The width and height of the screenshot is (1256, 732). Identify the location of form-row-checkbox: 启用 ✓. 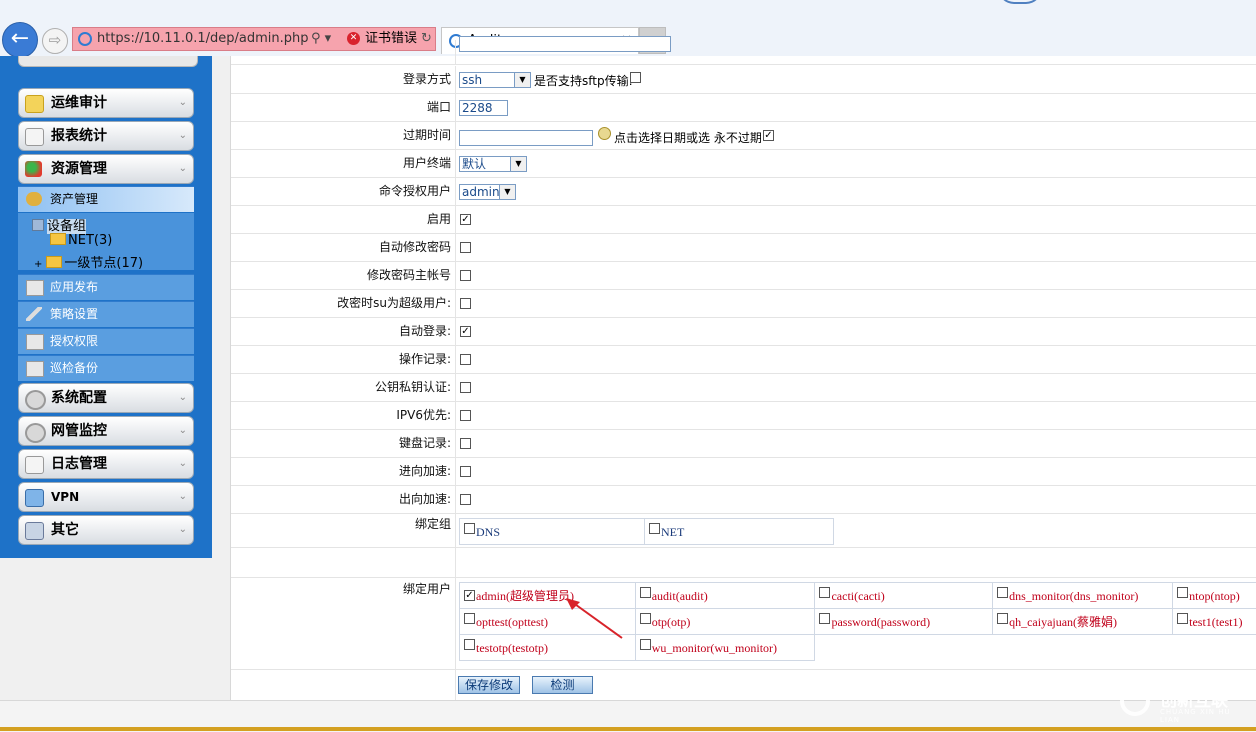
(743, 220).